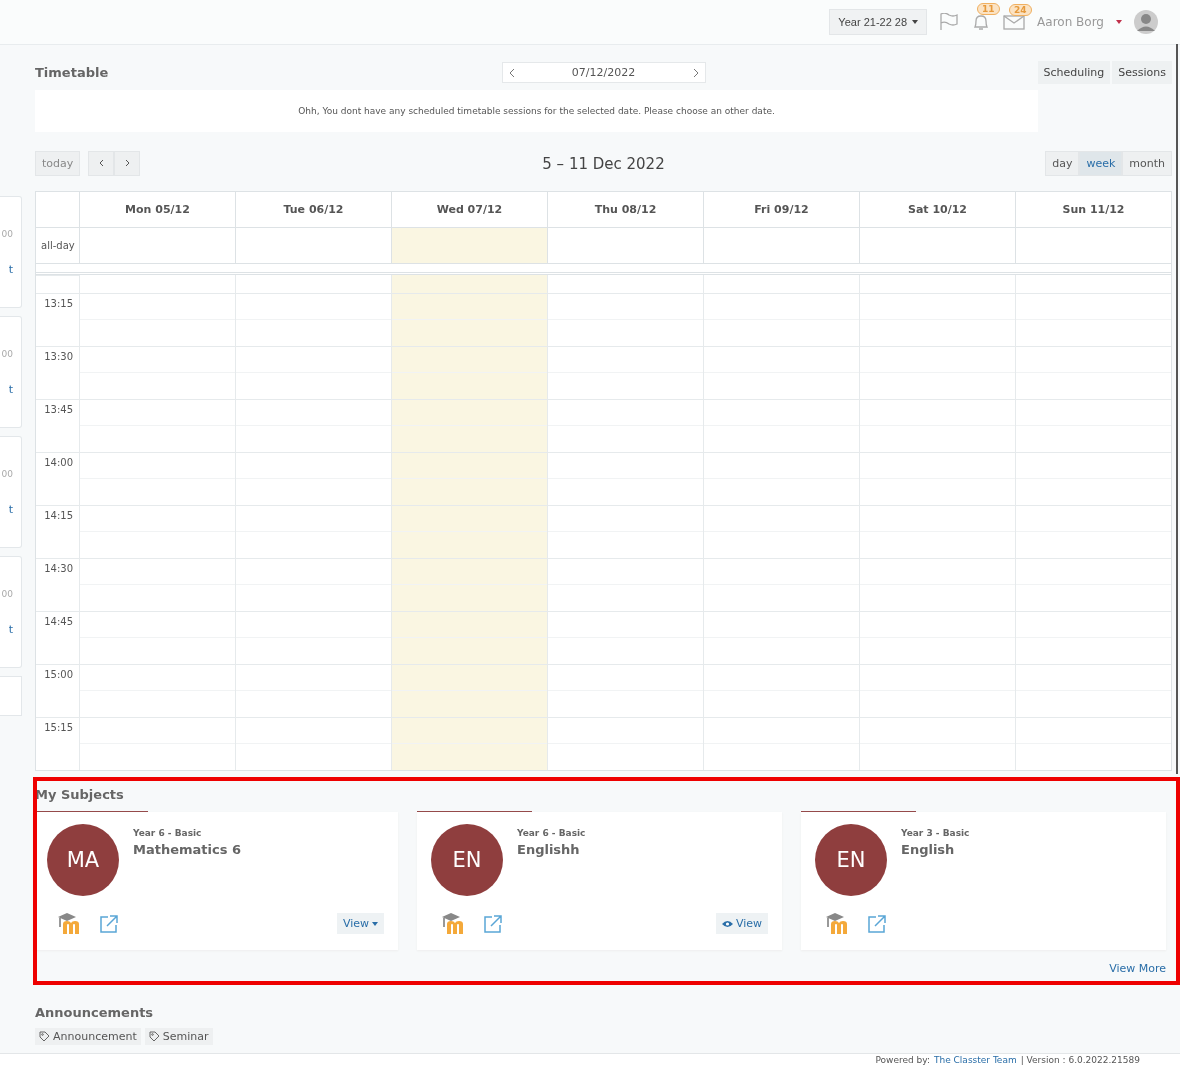  I want to click on day-header: Thu 08/12, so click(625, 209).